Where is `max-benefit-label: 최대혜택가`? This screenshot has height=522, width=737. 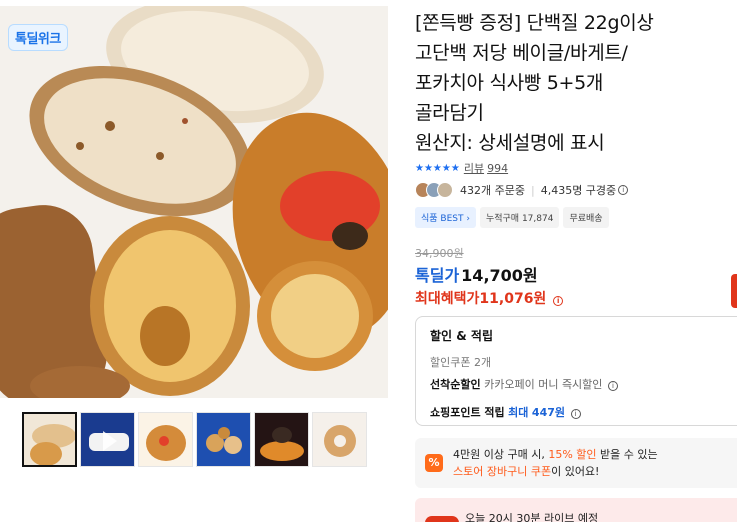
max-benefit-label: 최대혜택가 is located at coordinates (447, 299).